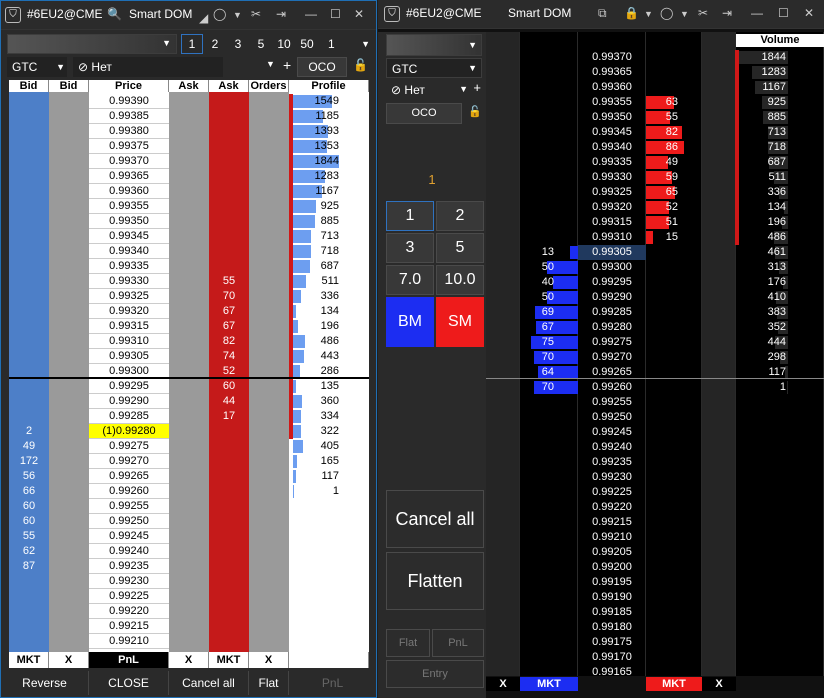  Describe the element at coordinates (29, 491) in the screenshot. I see `bid-size-cell: 66` at that location.